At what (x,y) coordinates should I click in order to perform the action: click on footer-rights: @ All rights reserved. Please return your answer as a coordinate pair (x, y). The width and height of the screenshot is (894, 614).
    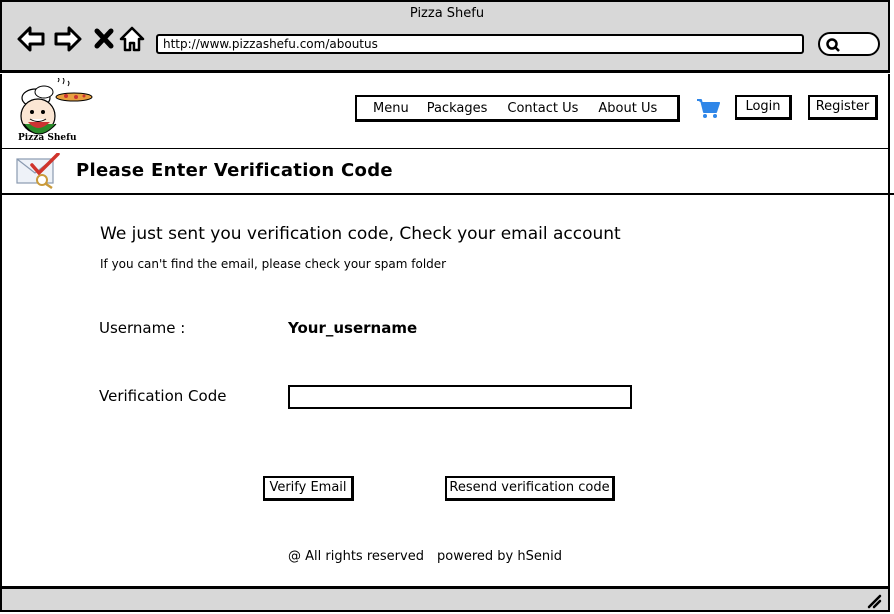
    Looking at the image, I should click on (356, 556).